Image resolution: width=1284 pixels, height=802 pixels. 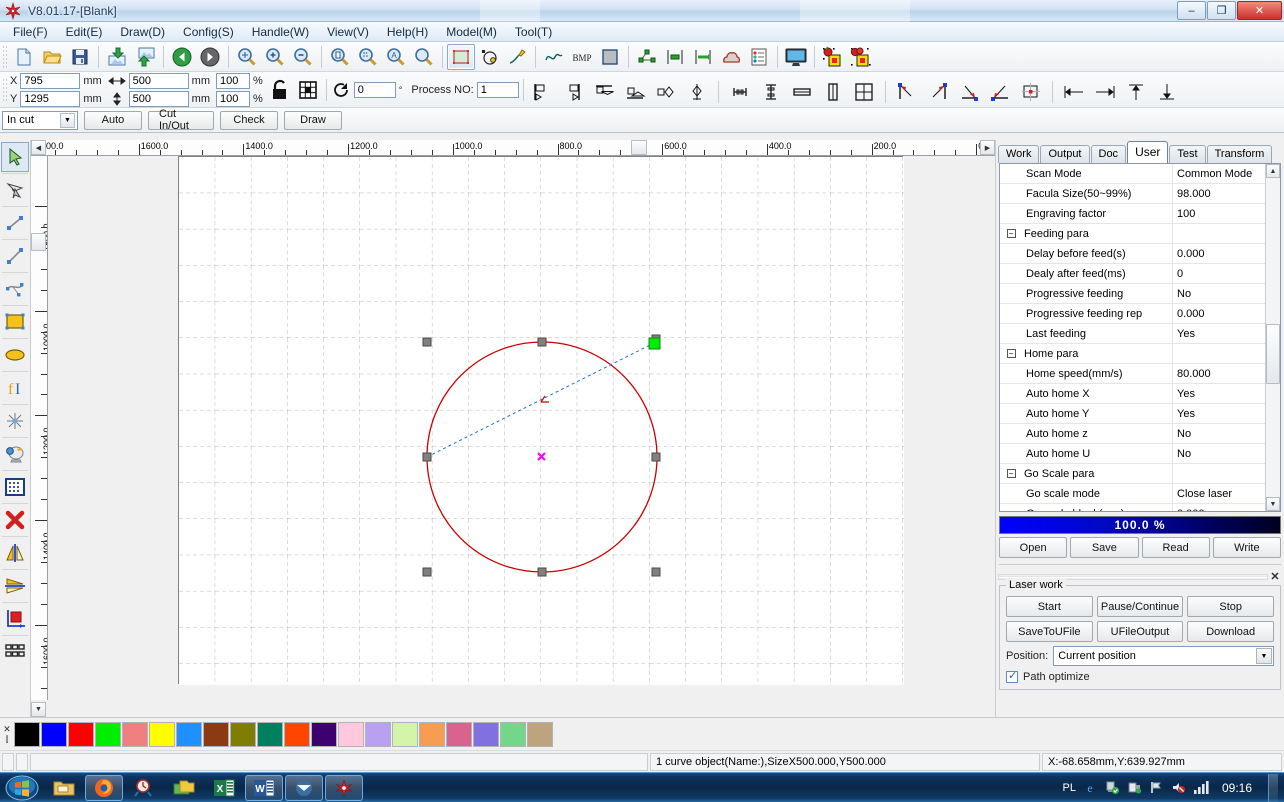 I want to click on export-icon, so click(x=145, y=57).